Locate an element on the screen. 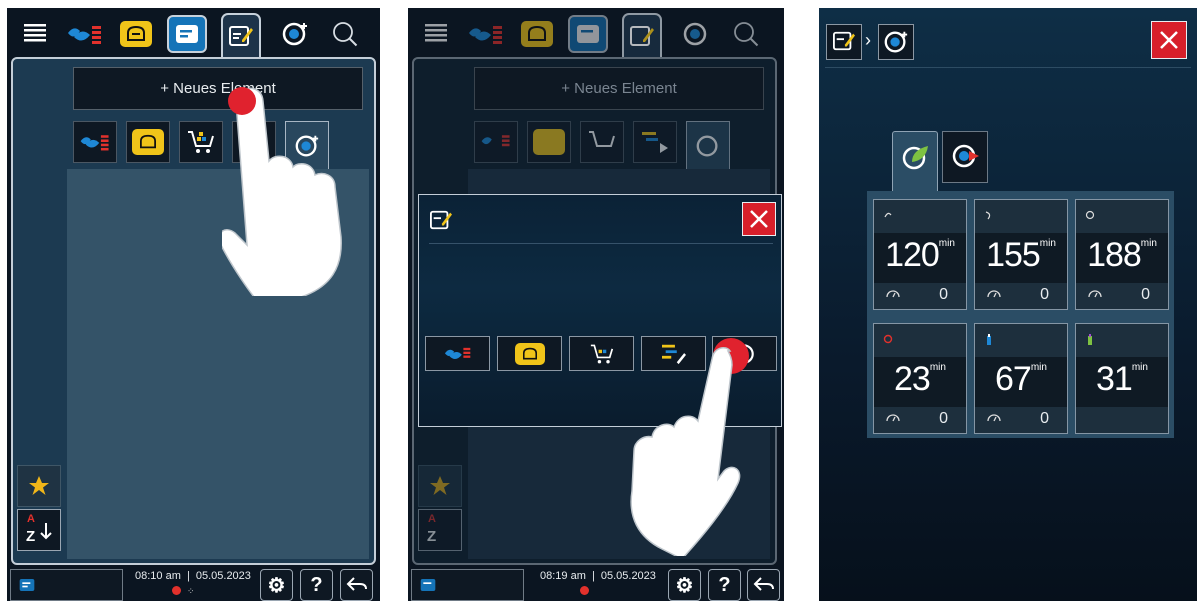 The width and height of the screenshot is (1200, 601). arrow-down-icon is located at coordinates (46, 531).